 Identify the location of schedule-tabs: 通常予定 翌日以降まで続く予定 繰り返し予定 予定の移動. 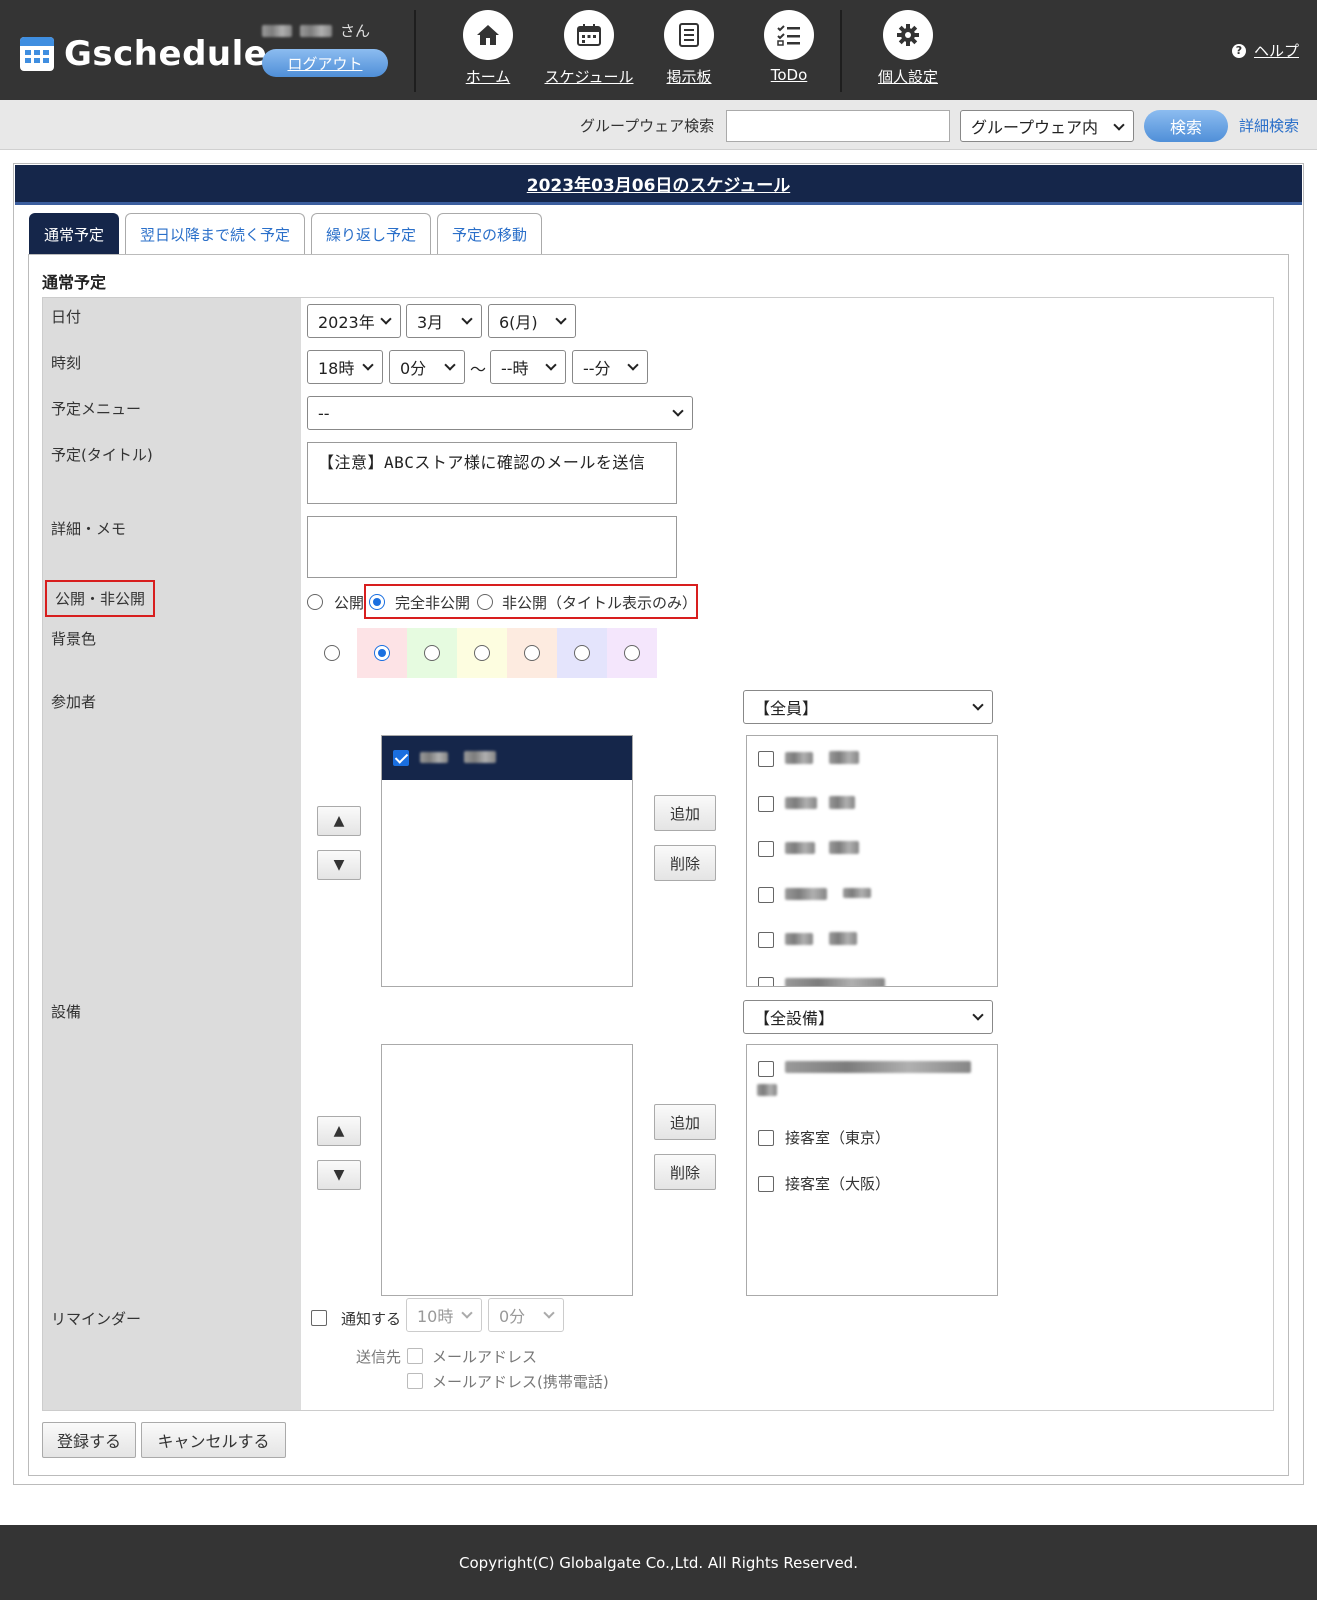
(286, 234).